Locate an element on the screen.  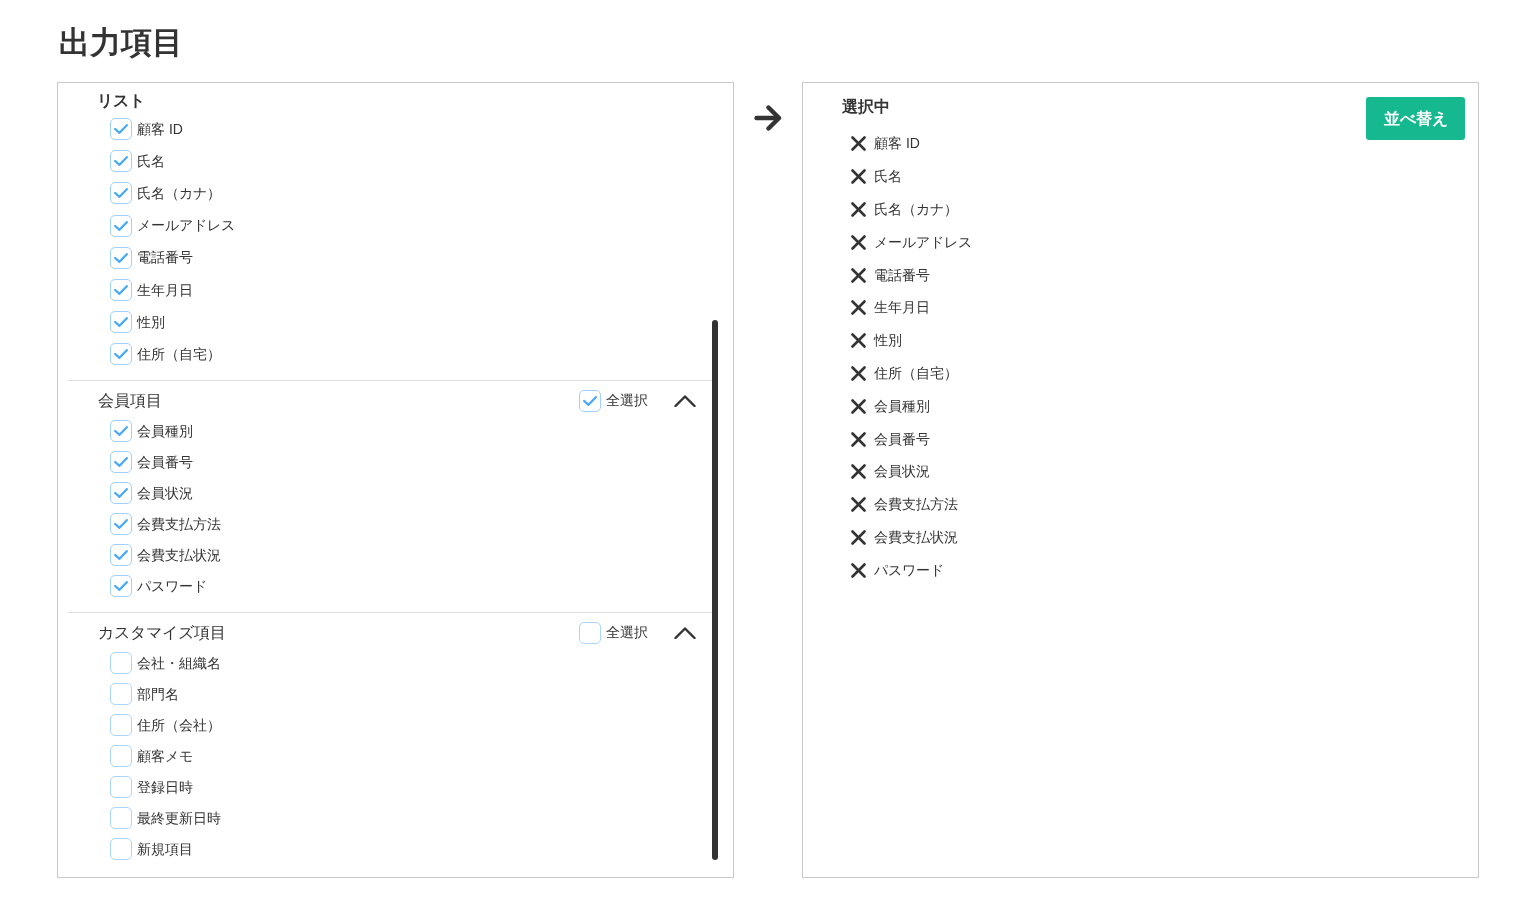
selected-item-label: 電話番号 is located at coordinates (902, 275).